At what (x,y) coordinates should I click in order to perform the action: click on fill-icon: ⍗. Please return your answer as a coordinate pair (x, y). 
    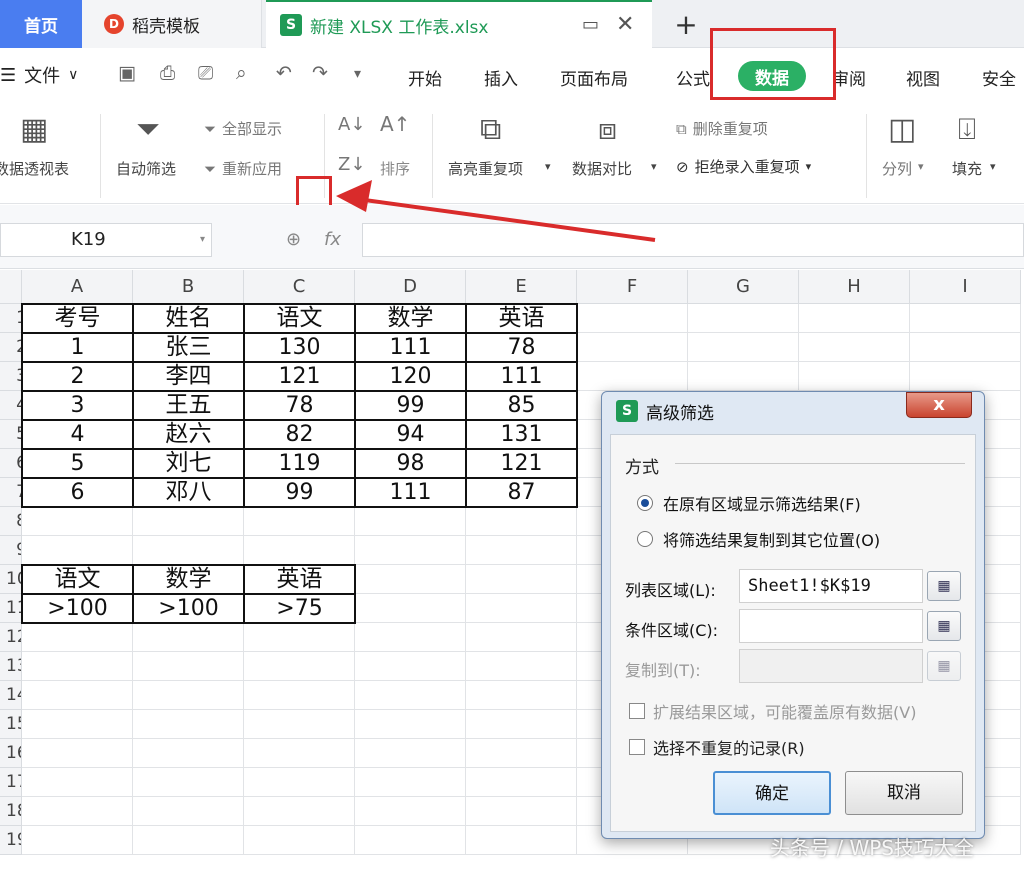
    Looking at the image, I should click on (967, 129).